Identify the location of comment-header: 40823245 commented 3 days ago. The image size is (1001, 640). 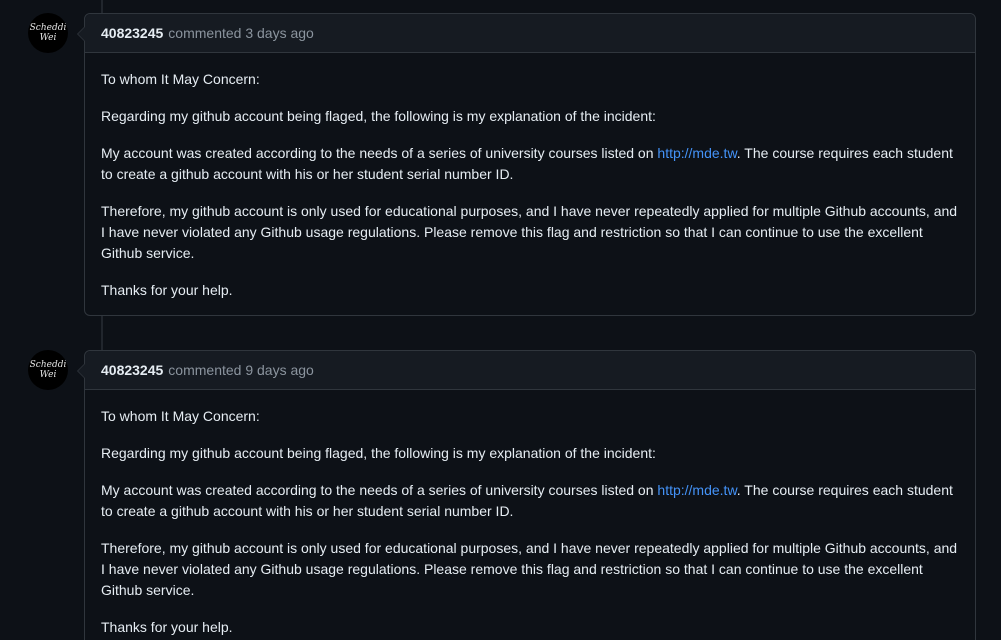
(530, 33).